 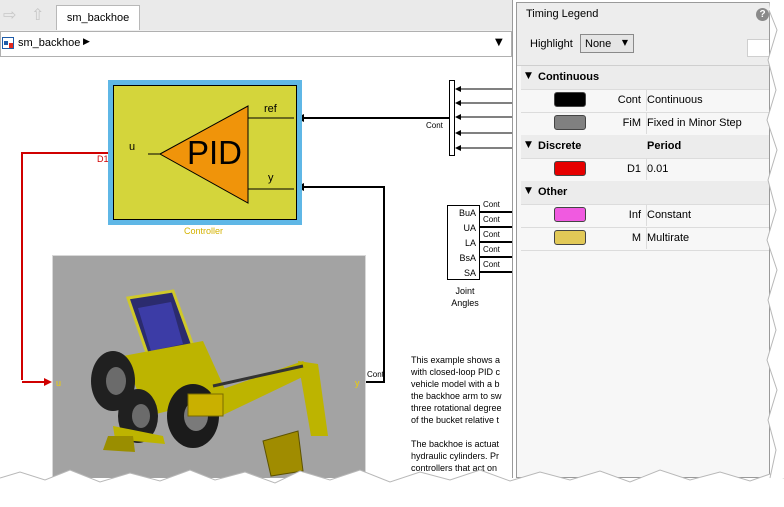 What do you see at coordinates (59, 383) in the screenshot?
I see `plant-port-u: u` at bounding box center [59, 383].